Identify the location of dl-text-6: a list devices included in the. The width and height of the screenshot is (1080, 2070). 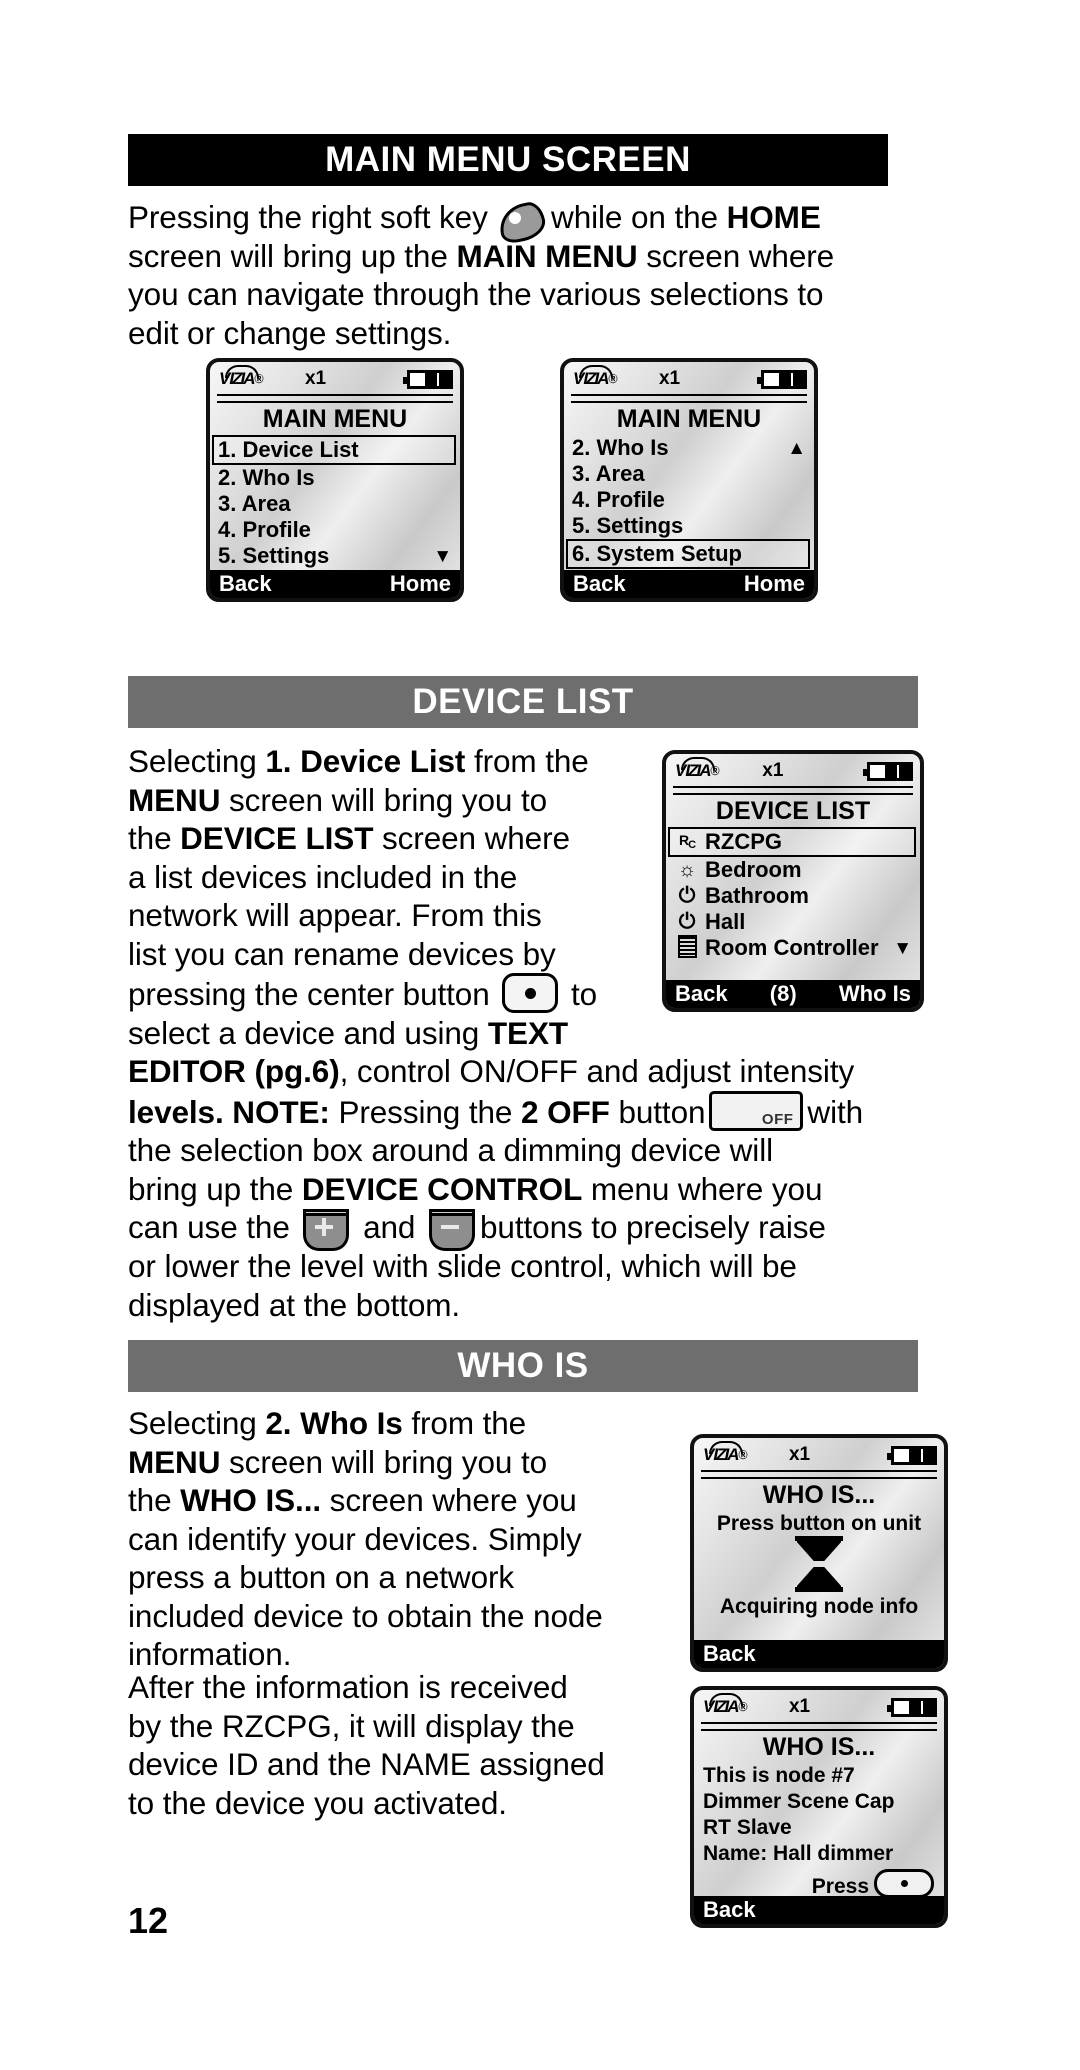
(323, 876).